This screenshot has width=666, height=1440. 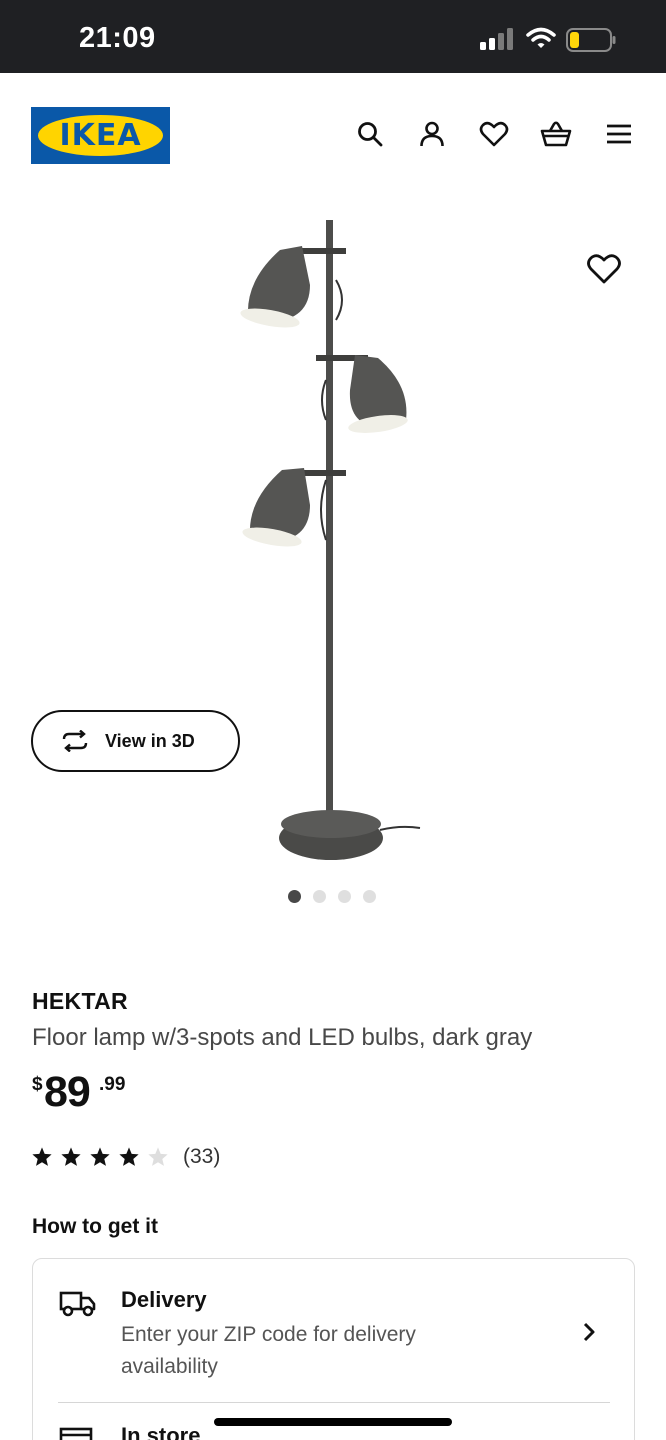 I want to click on view-in-3d-button: View in 3D, so click(x=135, y=741).